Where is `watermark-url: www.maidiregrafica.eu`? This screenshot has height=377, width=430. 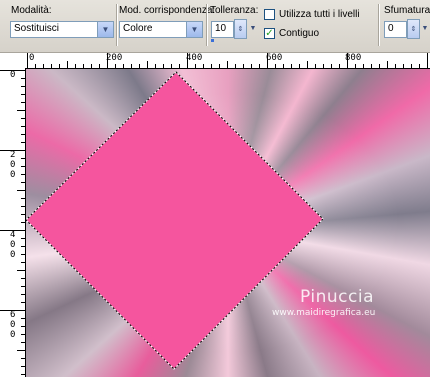 watermark-url: www.maidiregrafica.eu is located at coordinates (324, 313).